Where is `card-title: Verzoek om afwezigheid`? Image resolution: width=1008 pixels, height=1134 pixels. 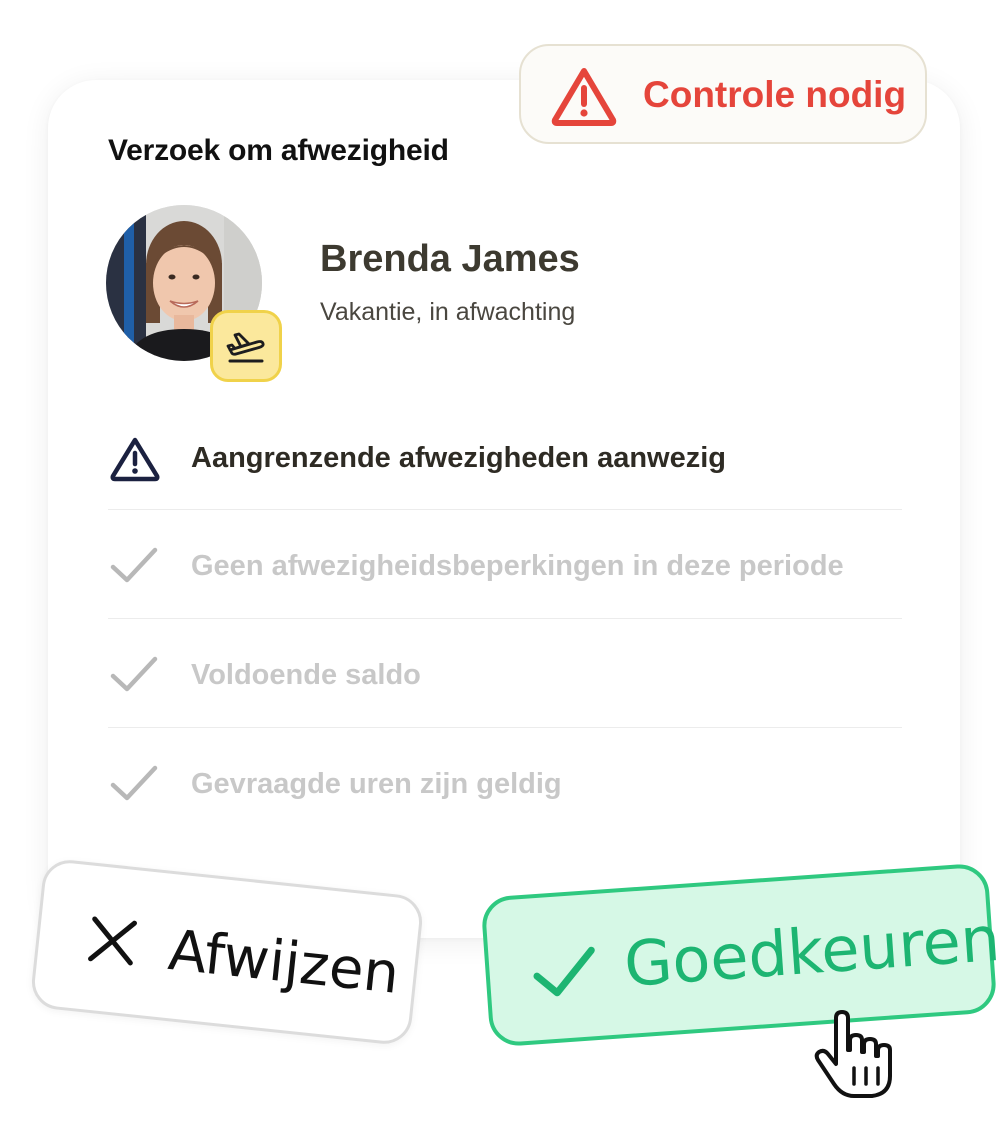 card-title: Verzoek om afwezigheid is located at coordinates (278, 150).